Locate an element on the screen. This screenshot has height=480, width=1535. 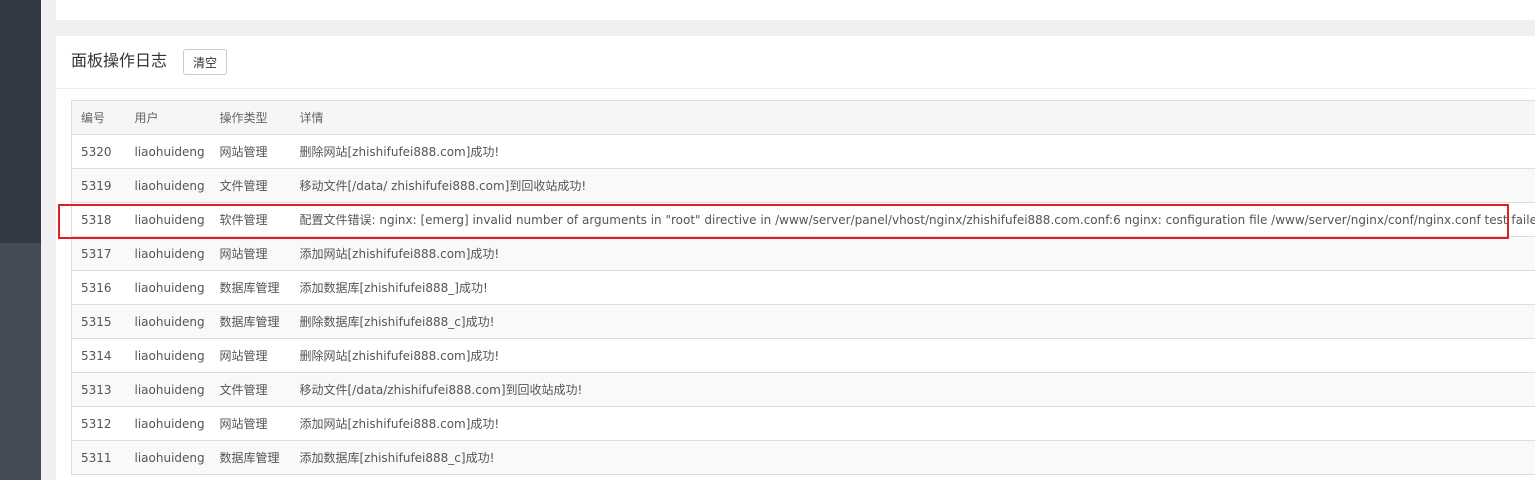
panel-title: 面板操作日志 is located at coordinates (119, 60).